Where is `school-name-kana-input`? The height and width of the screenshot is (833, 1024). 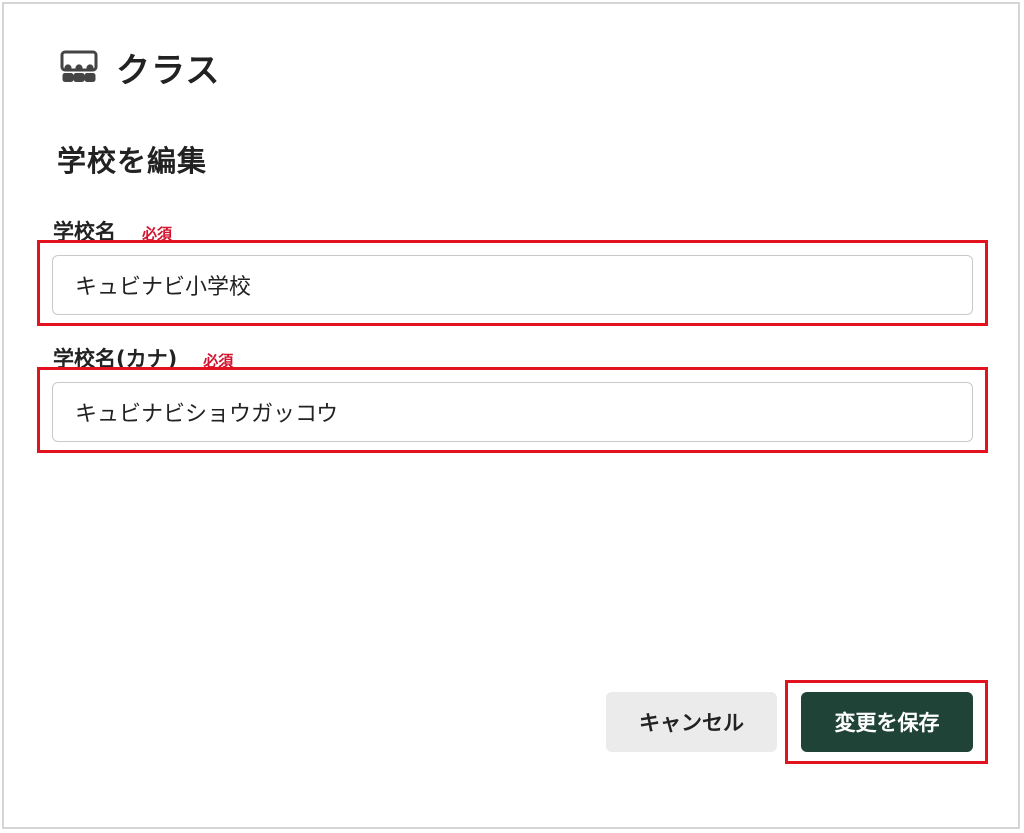 school-name-kana-input is located at coordinates (512, 412).